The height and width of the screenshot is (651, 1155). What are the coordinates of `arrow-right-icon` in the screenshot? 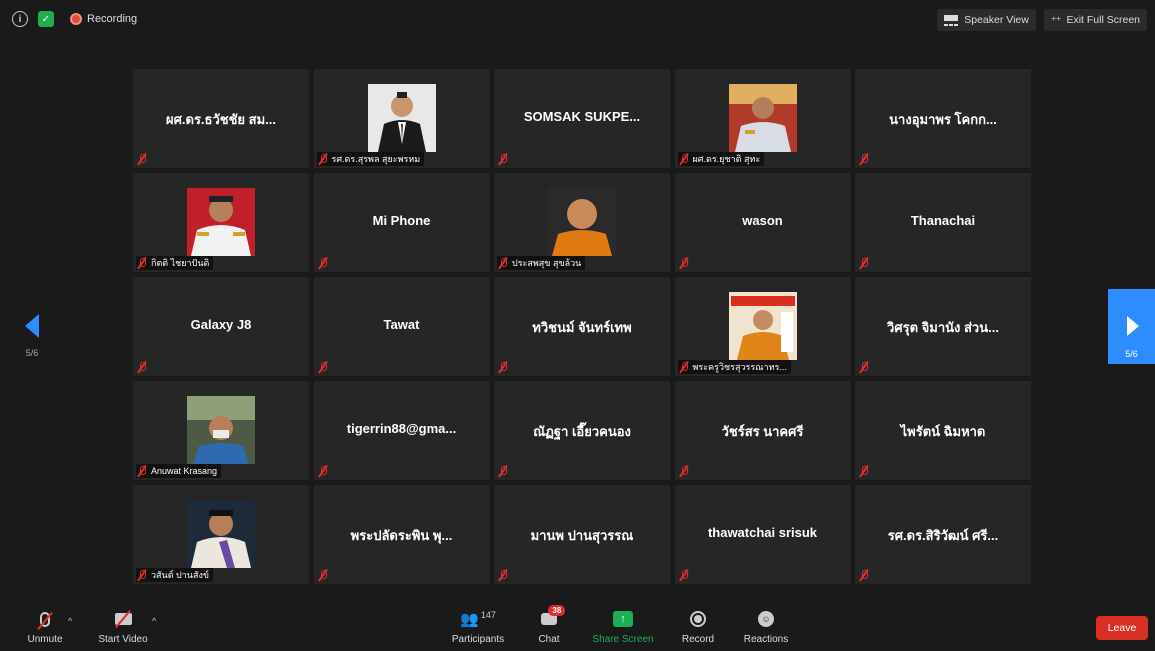 It's located at (1133, 326).